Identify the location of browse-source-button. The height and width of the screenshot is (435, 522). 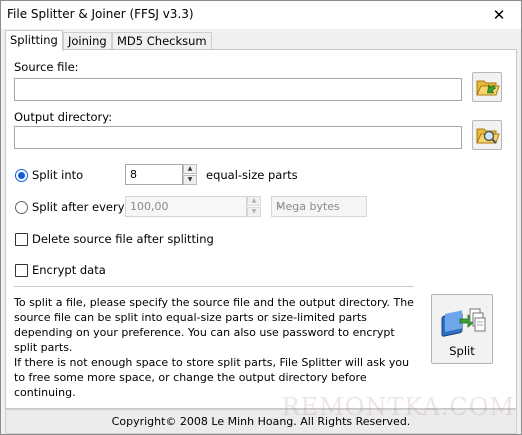
(487, 87).